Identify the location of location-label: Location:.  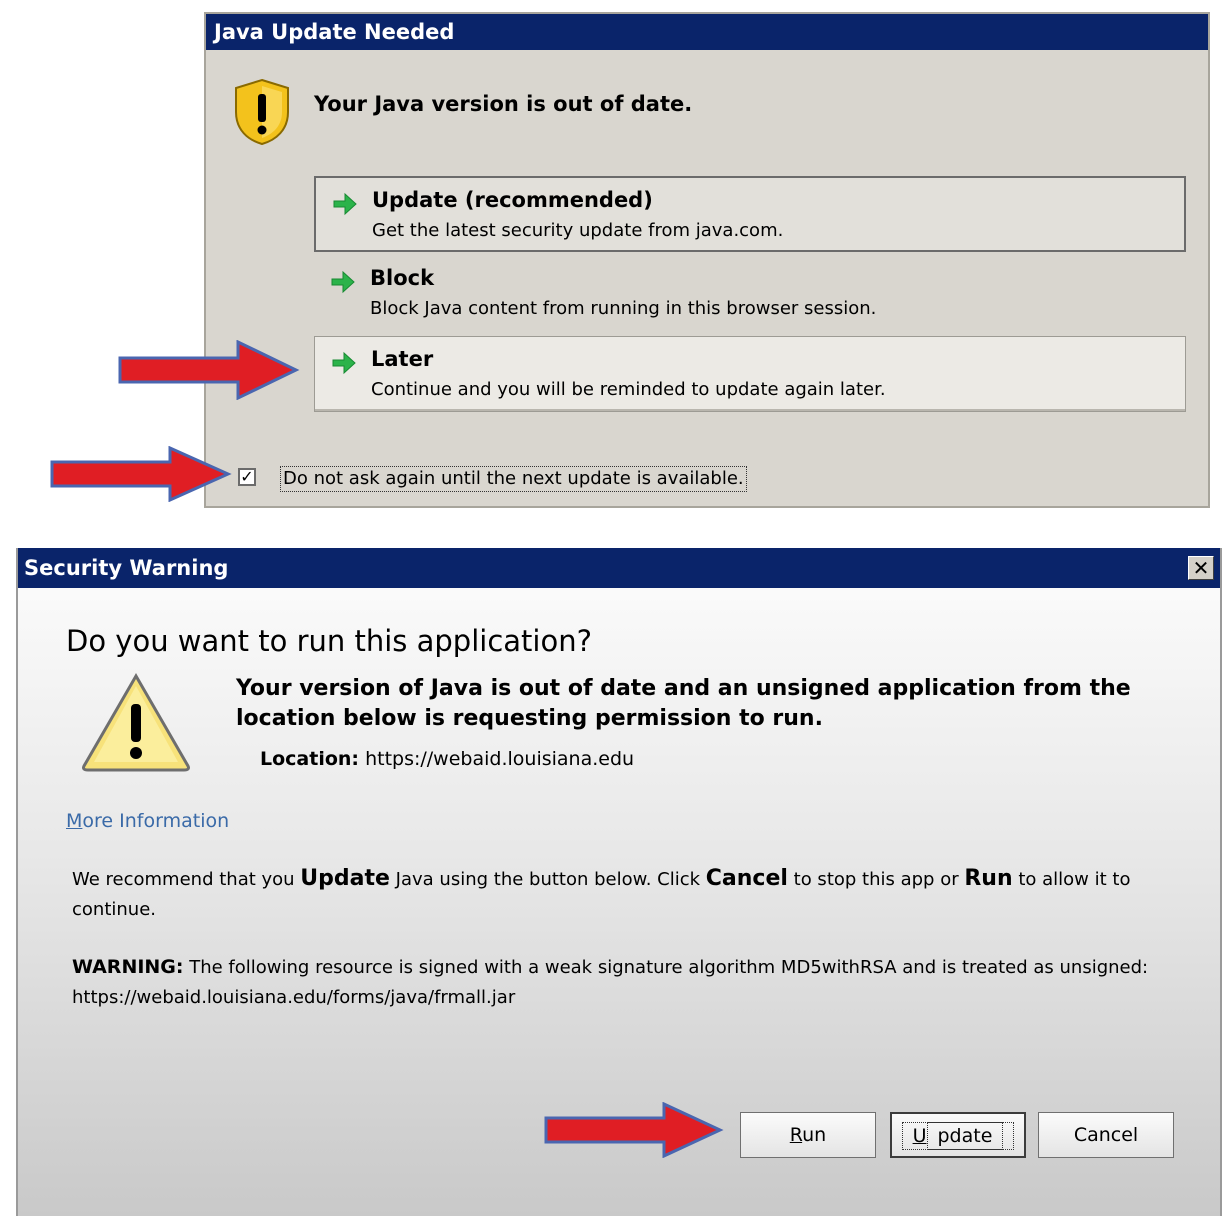
(310, 759).